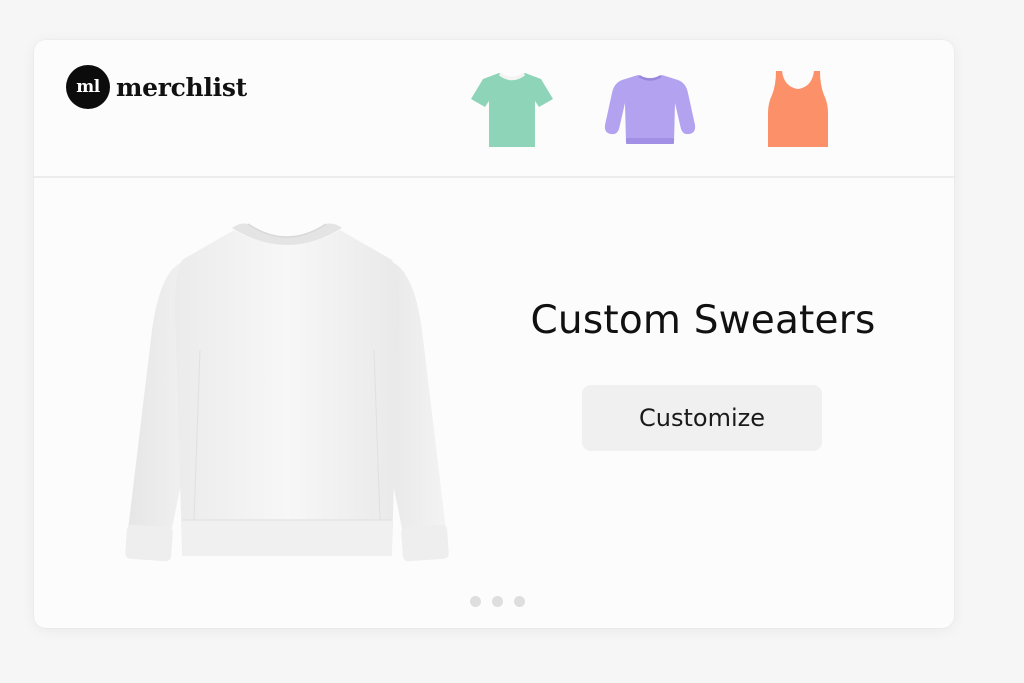  I want to click on tank-top-icon, so click(798, 109).